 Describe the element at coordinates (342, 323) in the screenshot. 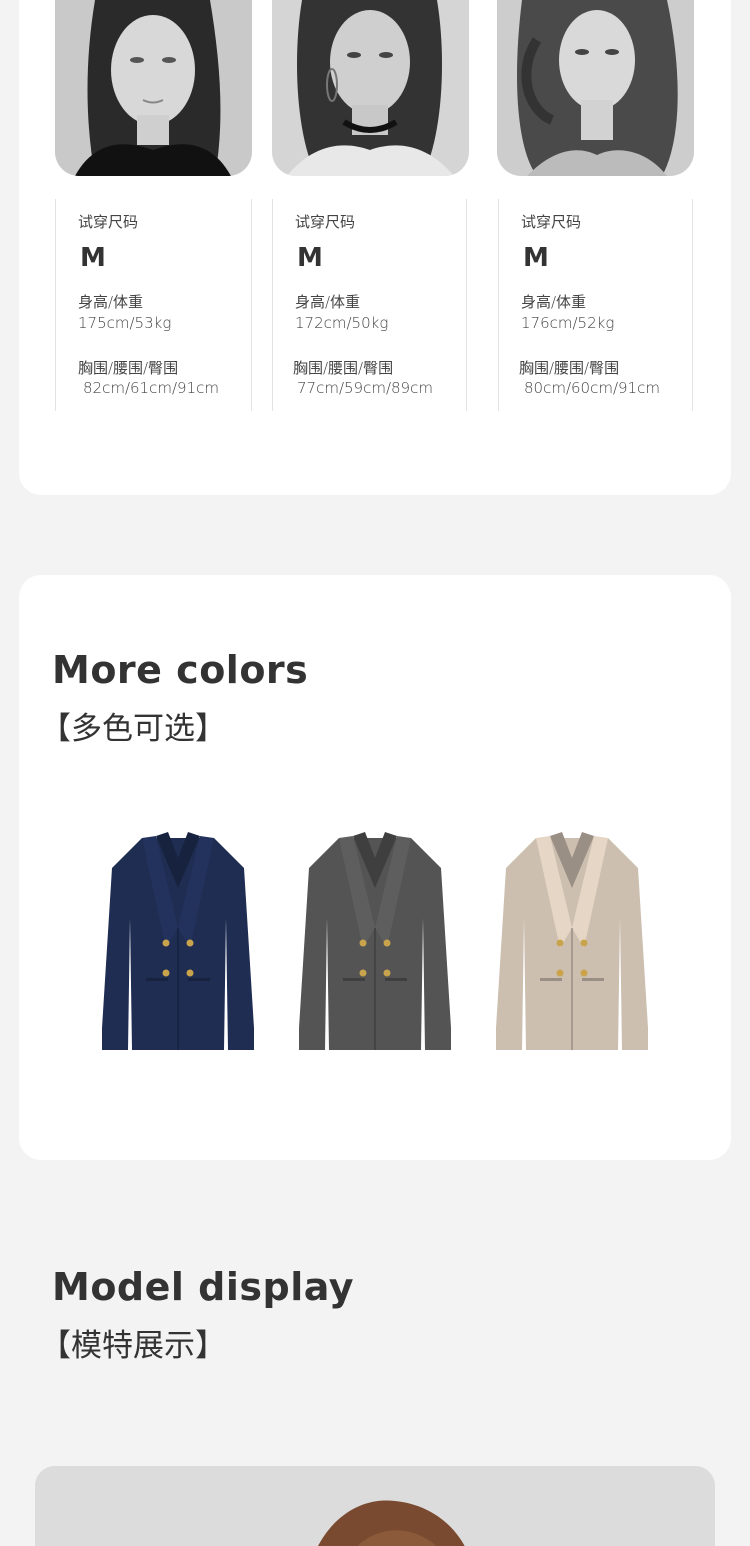

I see `height-weight-value: 172cm/50kg` at that location.